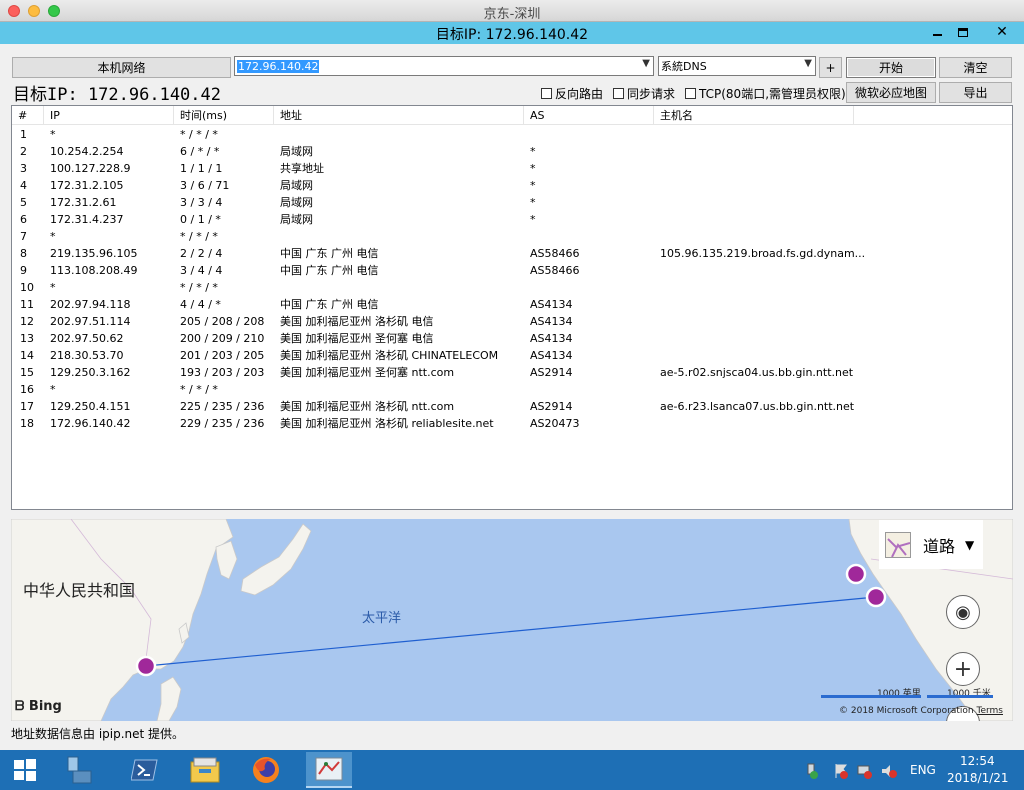 The width and height of the screenshot is (1024, 790). What do you see at coordinates (589, 115) in the screenshot?
I see `col-header-as: AS` at bounding box center [589, 115].